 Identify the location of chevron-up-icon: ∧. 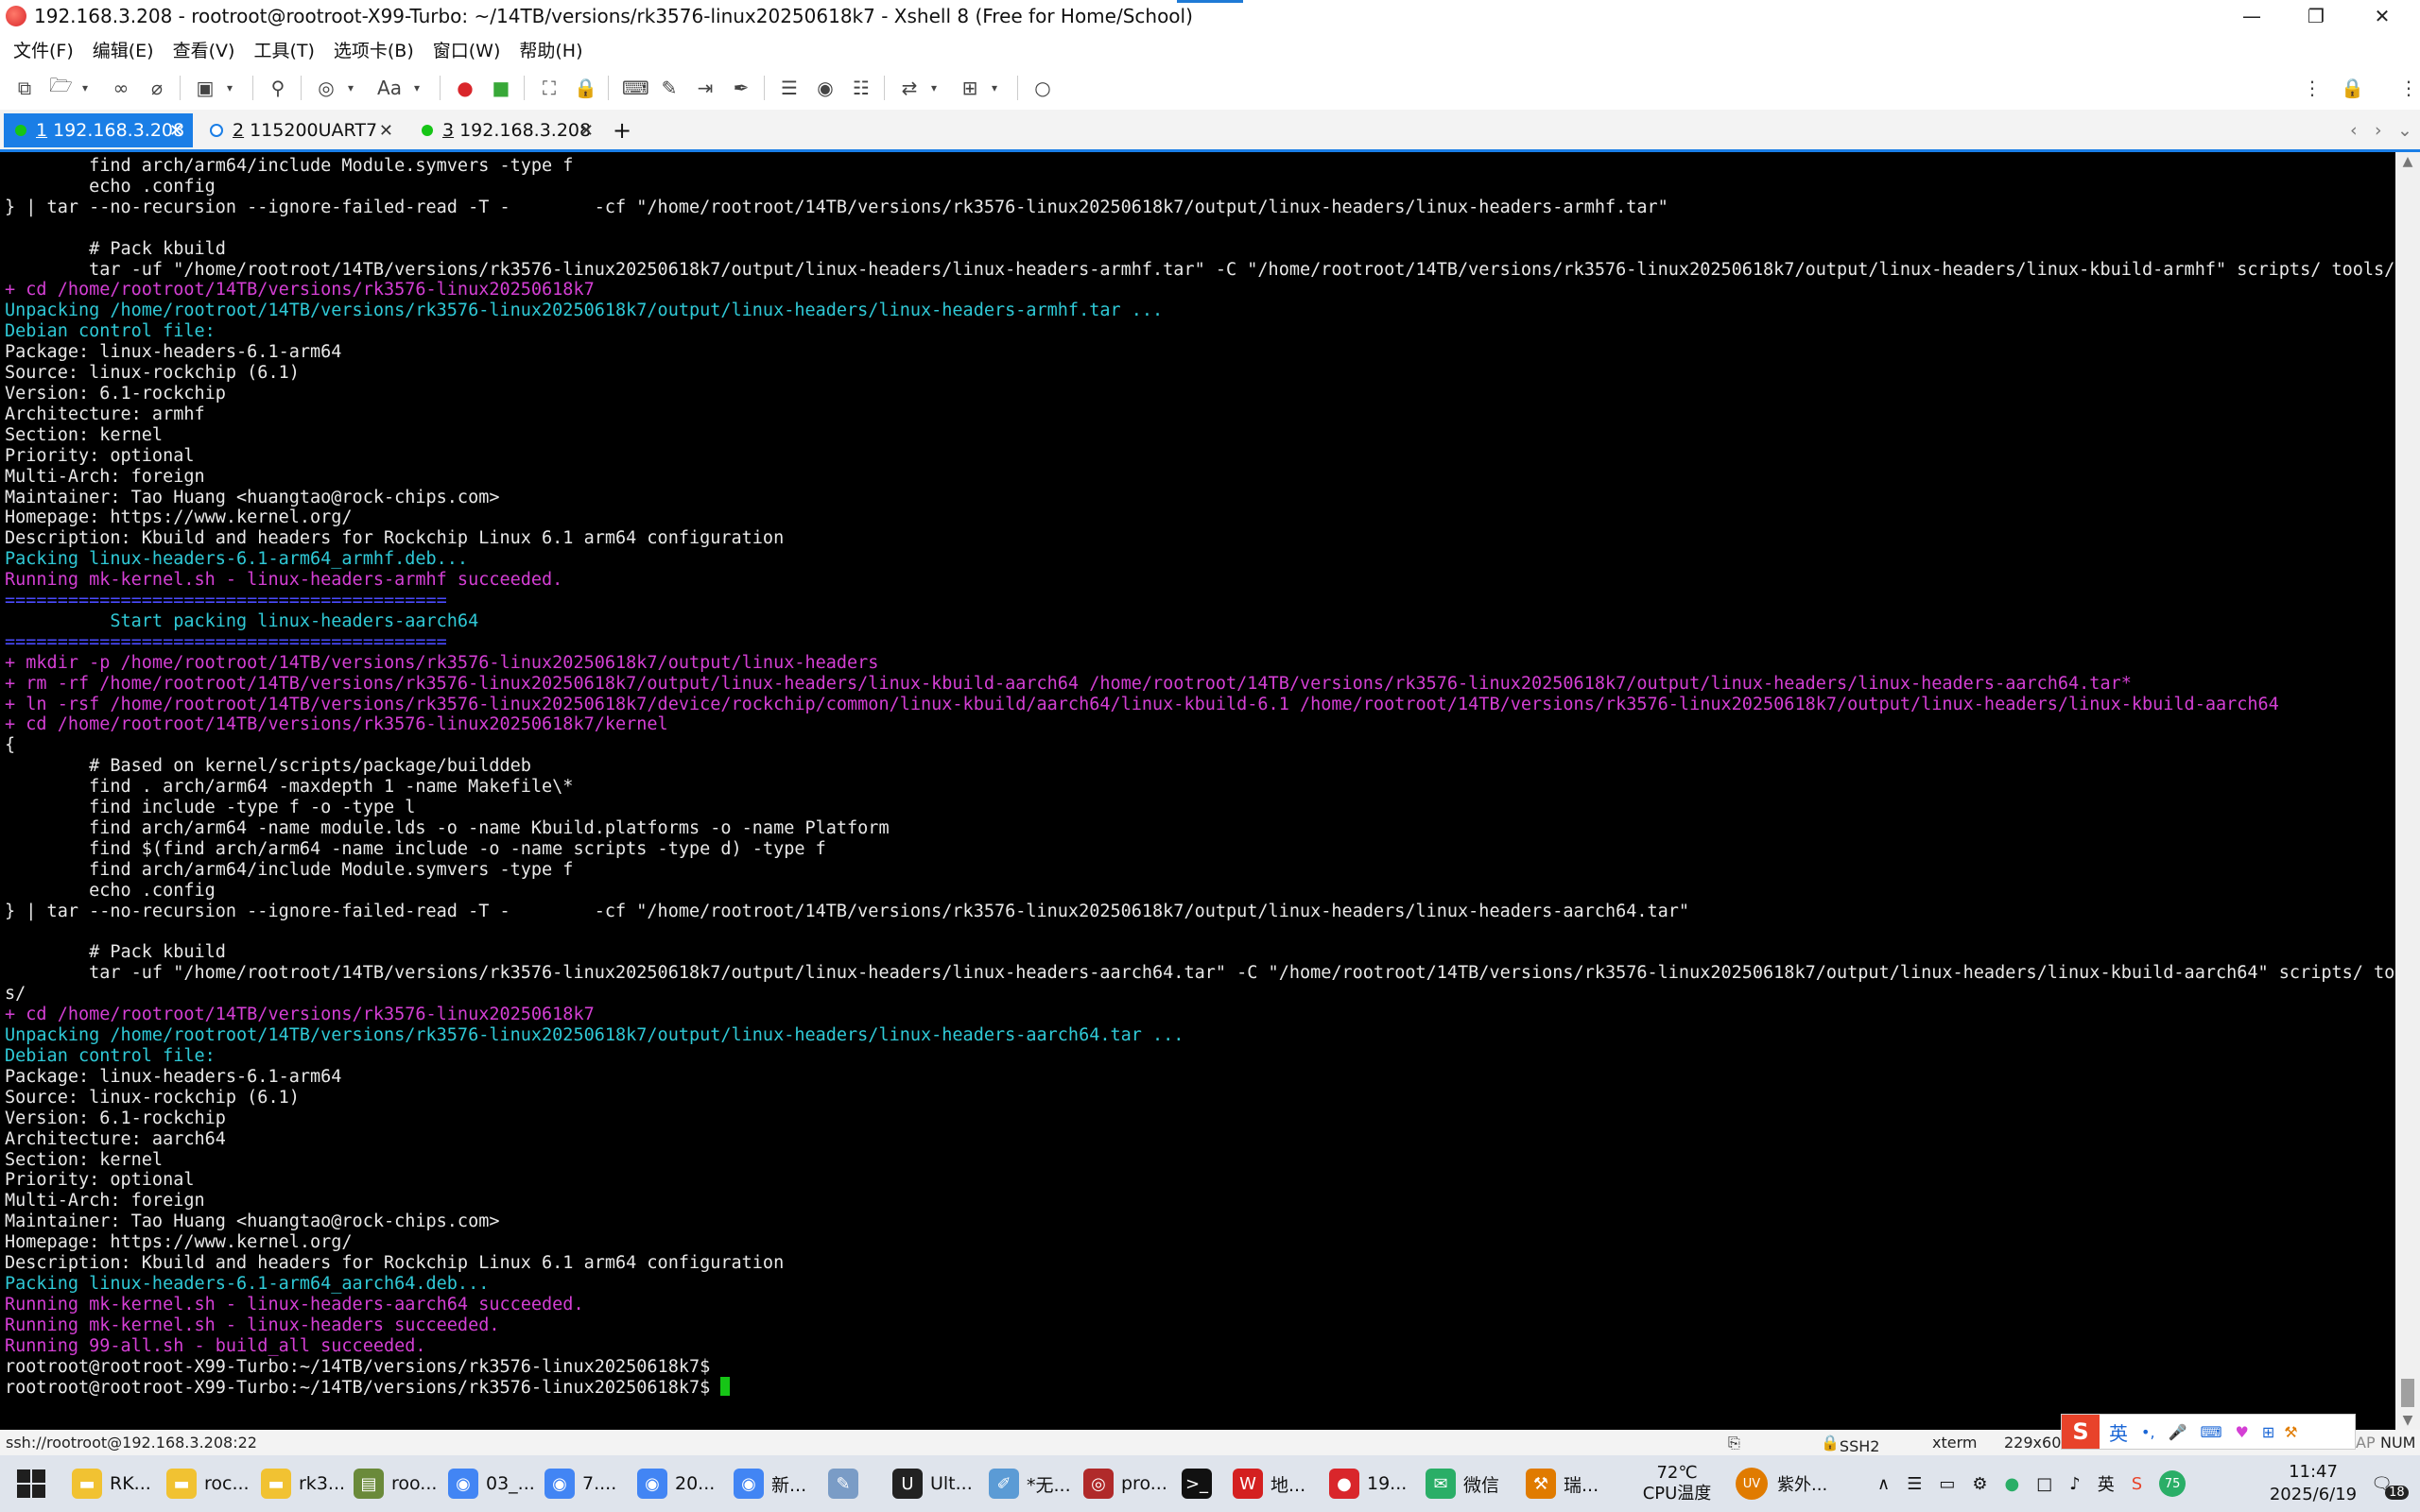
(1883, 1484).